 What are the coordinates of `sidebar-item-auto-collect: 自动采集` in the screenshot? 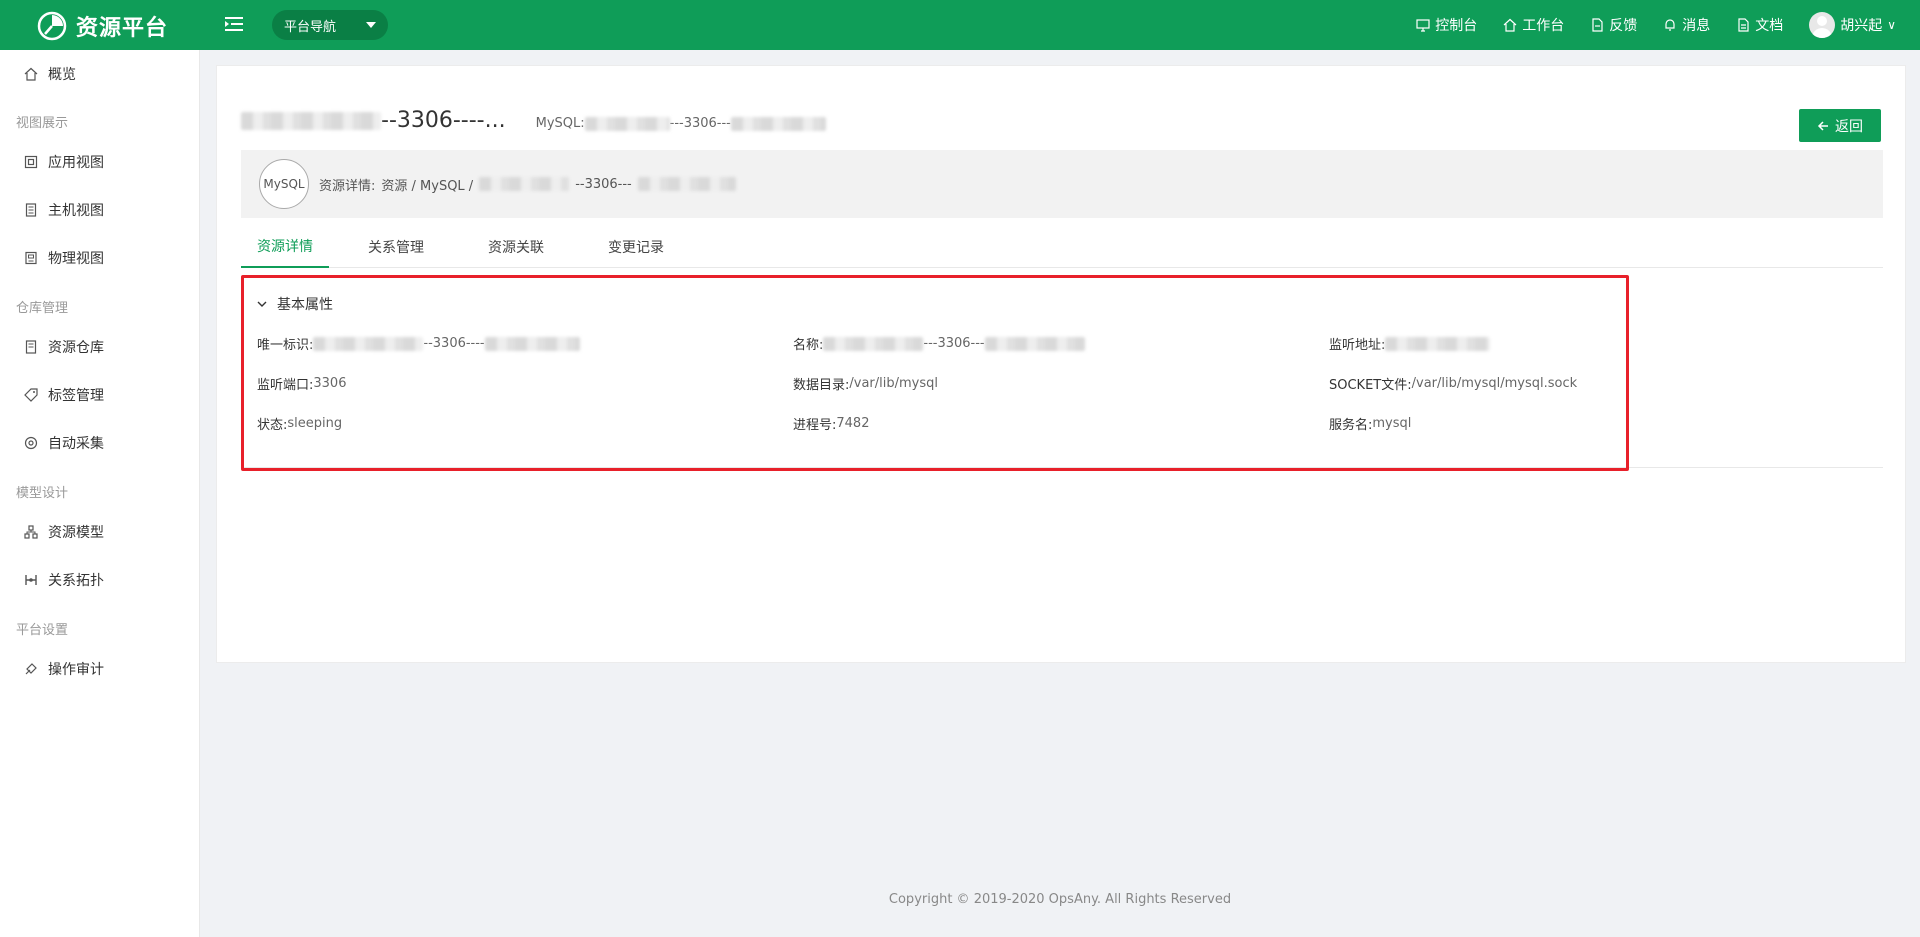 It's located at (64, 443).